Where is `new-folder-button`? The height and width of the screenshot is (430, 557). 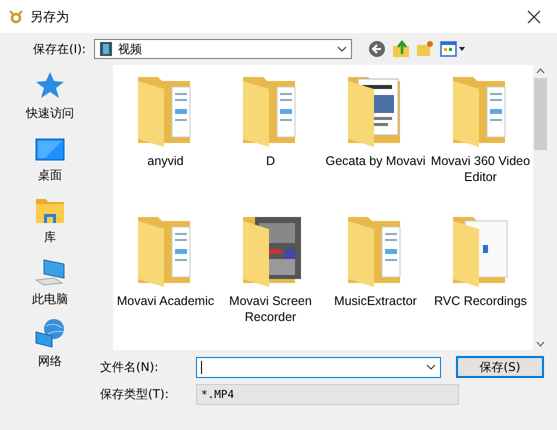
new-folder-button is located at coordinates (425, 49).